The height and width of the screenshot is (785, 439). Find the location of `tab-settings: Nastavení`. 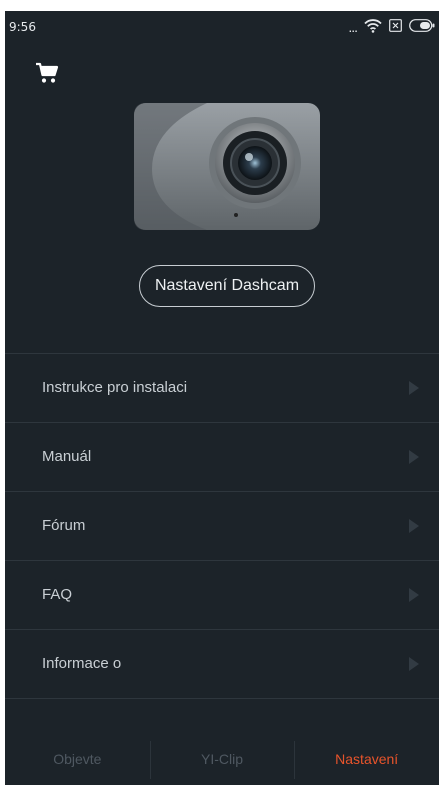

tab-settings: Nastavení is located at coordinates (366, 759).